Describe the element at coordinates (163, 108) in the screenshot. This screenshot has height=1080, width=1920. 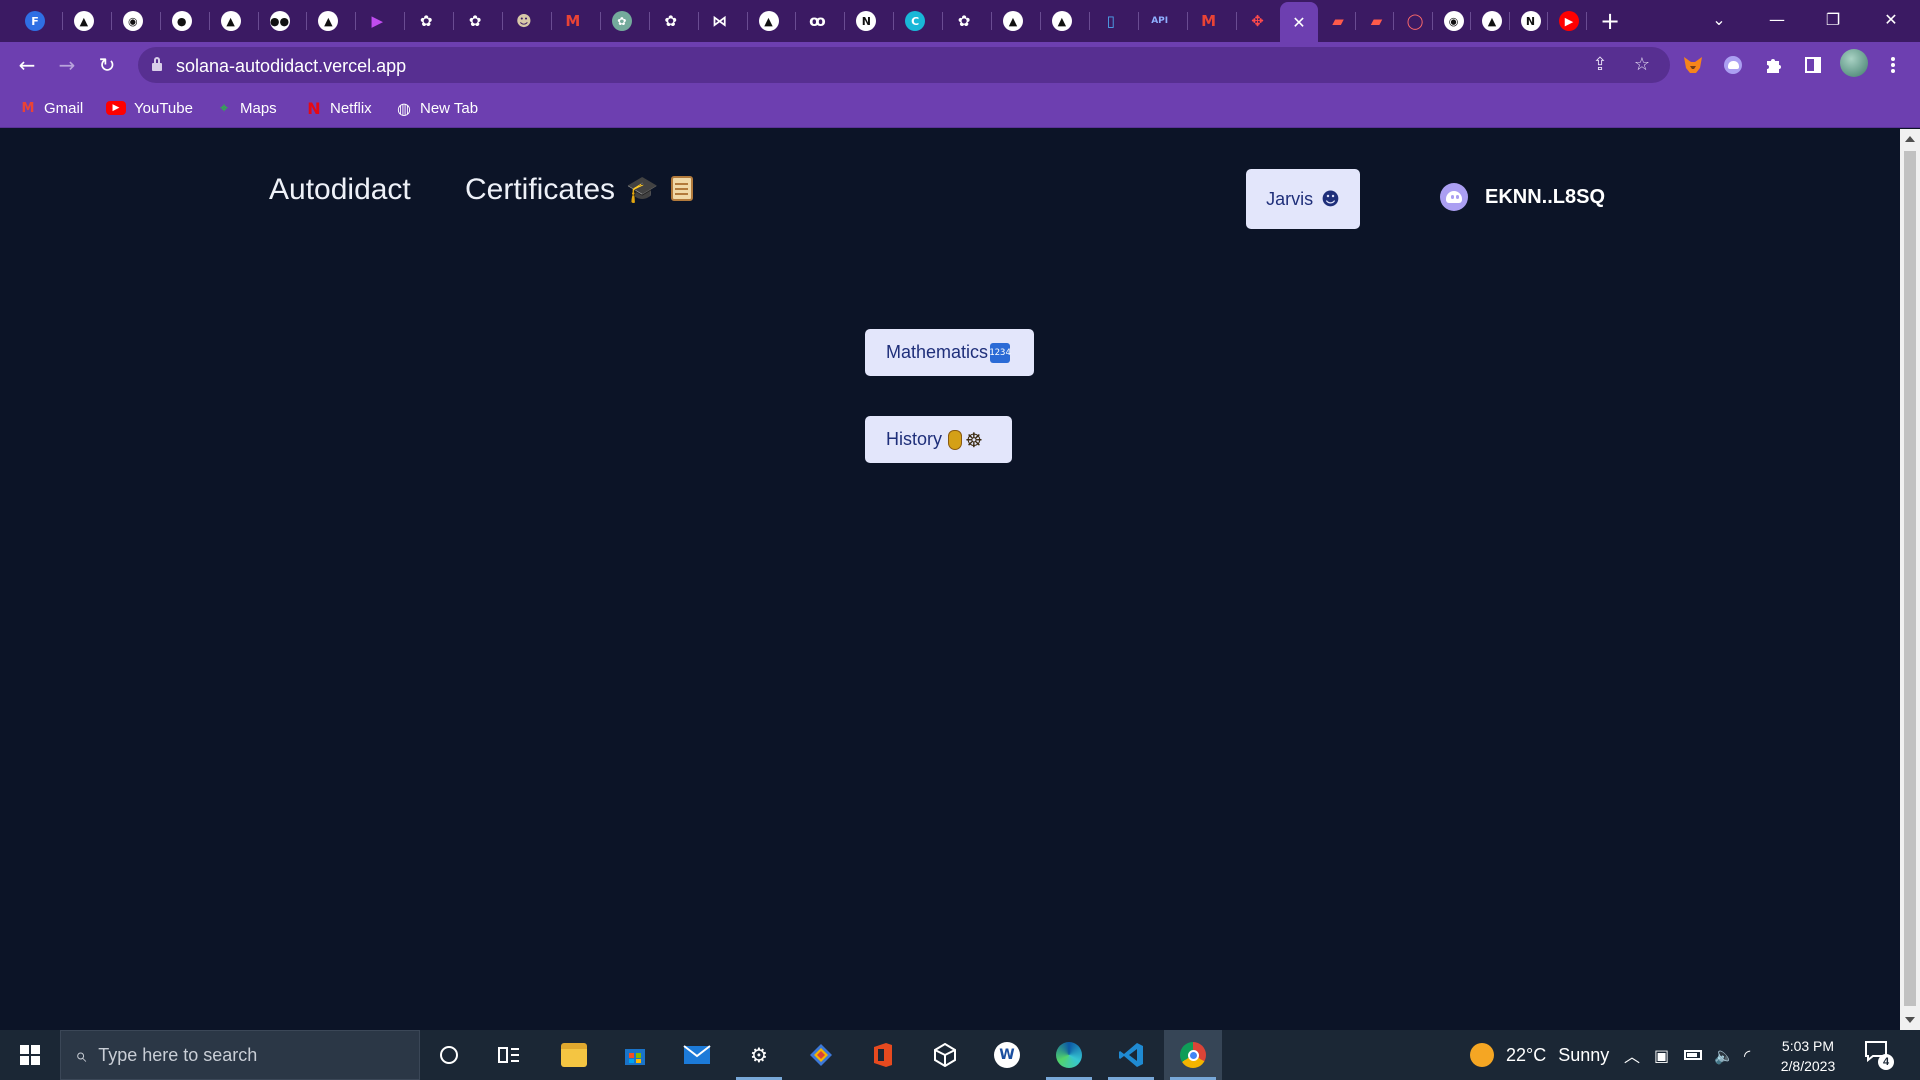
I see `bookmark-label: YouTube` at that location.